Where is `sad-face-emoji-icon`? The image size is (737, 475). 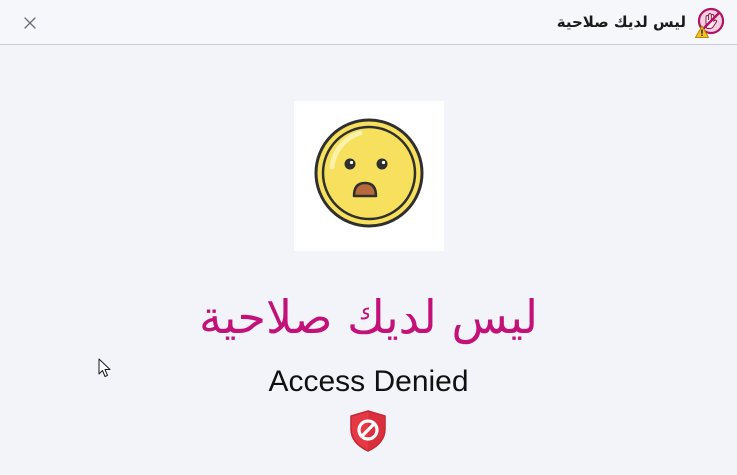 sad-face-emoji-icon is located at coordinates (369, 173).